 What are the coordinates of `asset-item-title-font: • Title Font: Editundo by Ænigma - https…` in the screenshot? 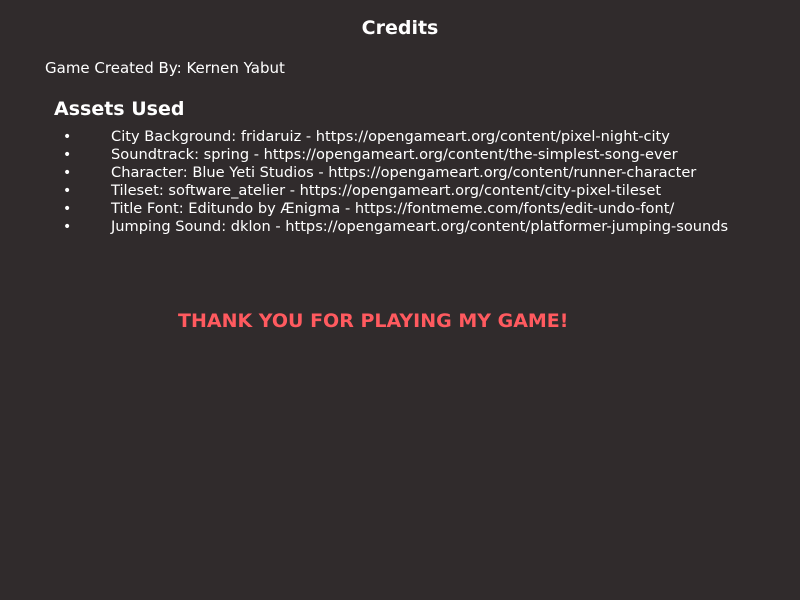 It's located at (400, 209).